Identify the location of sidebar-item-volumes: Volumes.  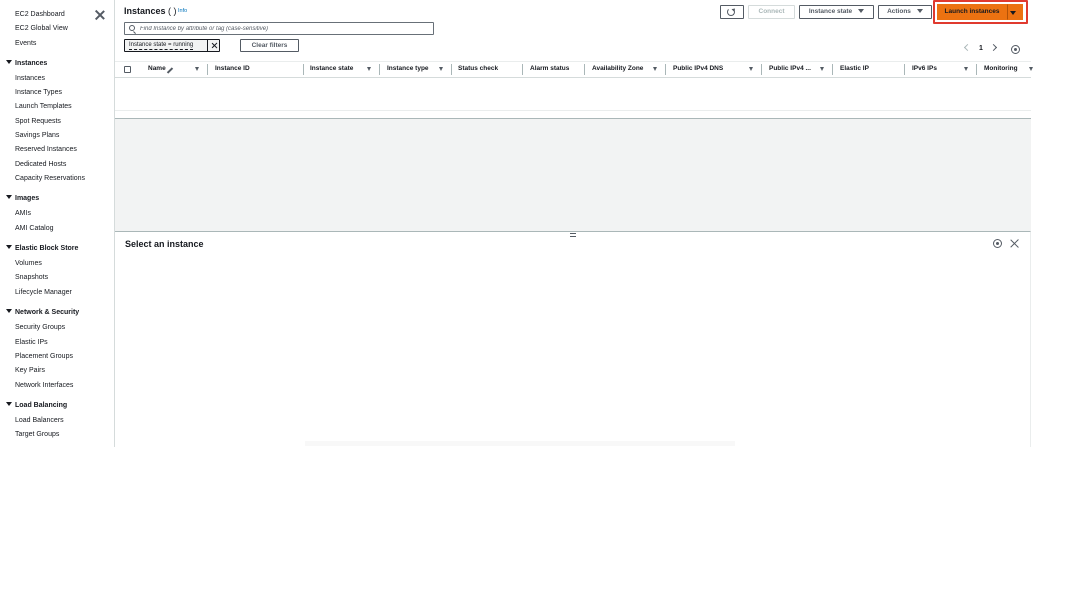
(28, 263).